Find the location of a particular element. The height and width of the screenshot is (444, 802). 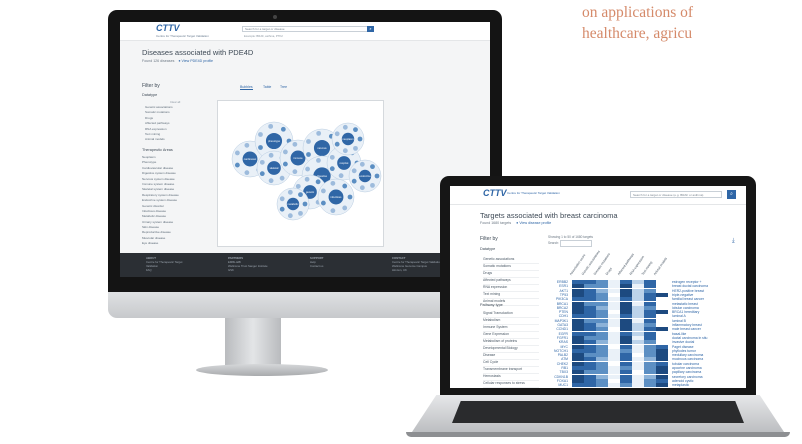

heatmap-column-header: Drugs is located at coordinates (609, 271).